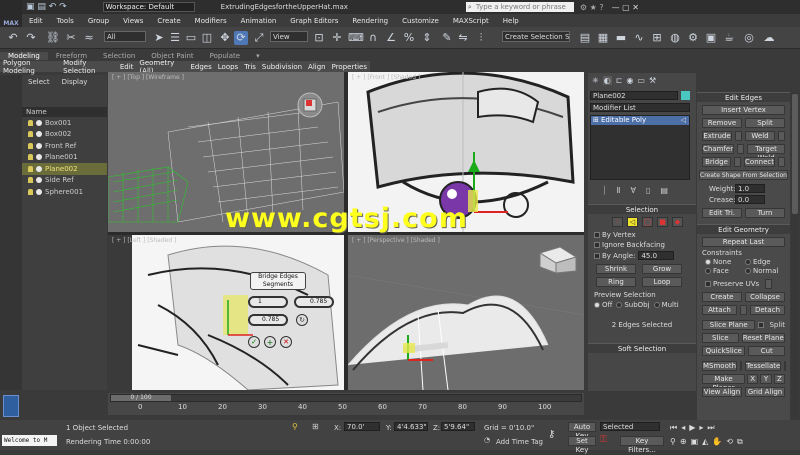 The image size is (800, 455). What do you see at coordinates (98, 21) in the screenshot?
I see `menu-group: Group` at bounding box center [98, 21].